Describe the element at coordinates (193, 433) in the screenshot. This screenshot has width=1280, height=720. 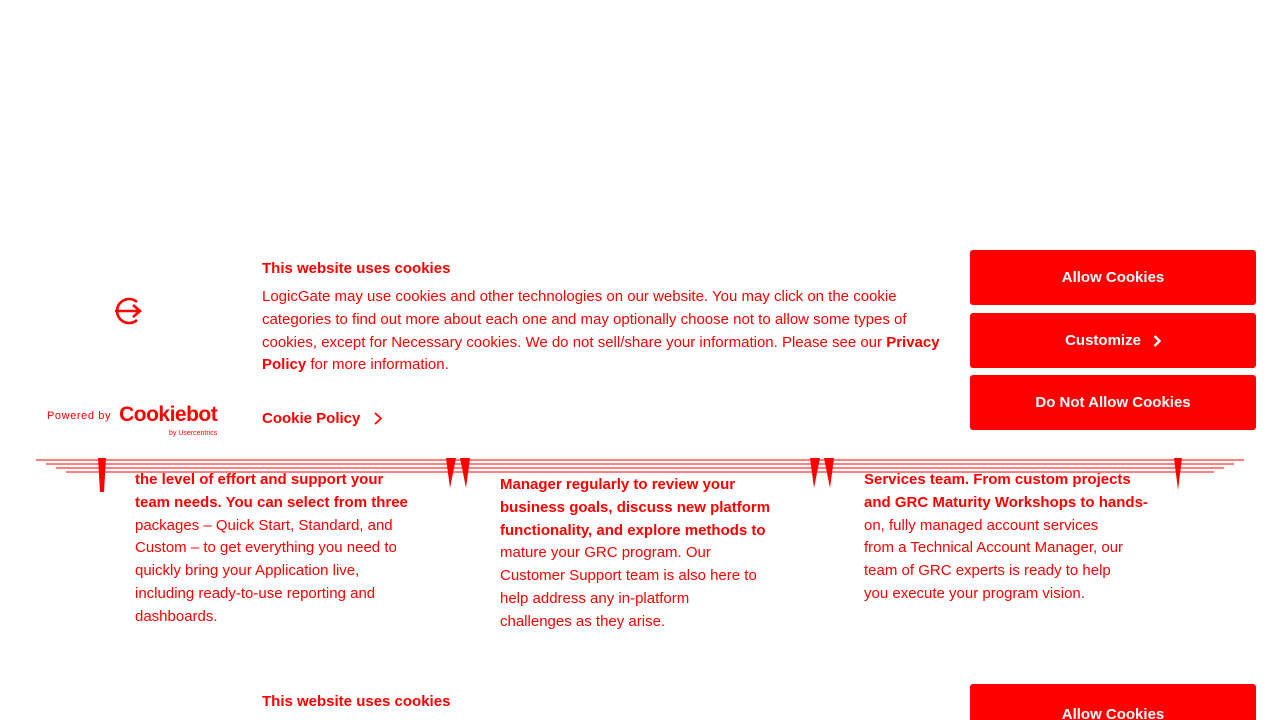
I see `cookiebot-sub: by Usercentrics` at that location.